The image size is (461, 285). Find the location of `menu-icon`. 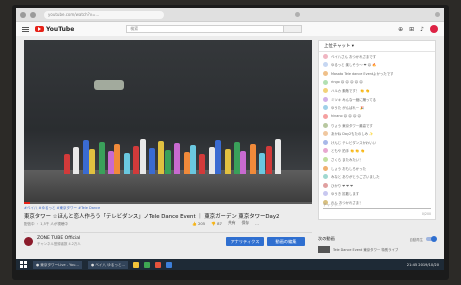

menu-icon is located at coordinates (25, 29).